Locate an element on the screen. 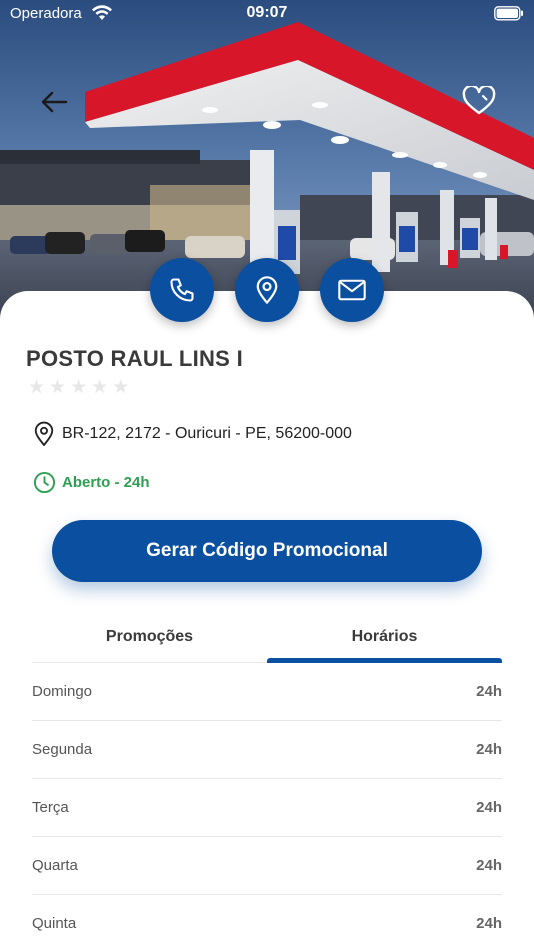 Image resolution: width=534 pixels, height=950 pixels. call-button is located at coordinates (182, 290).